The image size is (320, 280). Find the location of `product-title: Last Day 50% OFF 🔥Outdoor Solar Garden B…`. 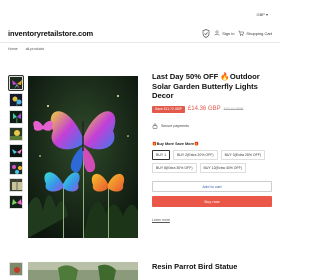

product-title: Last Day 50% OFF 🔥Outdoor Solar Garden B… is located at coordinates (206, 86).